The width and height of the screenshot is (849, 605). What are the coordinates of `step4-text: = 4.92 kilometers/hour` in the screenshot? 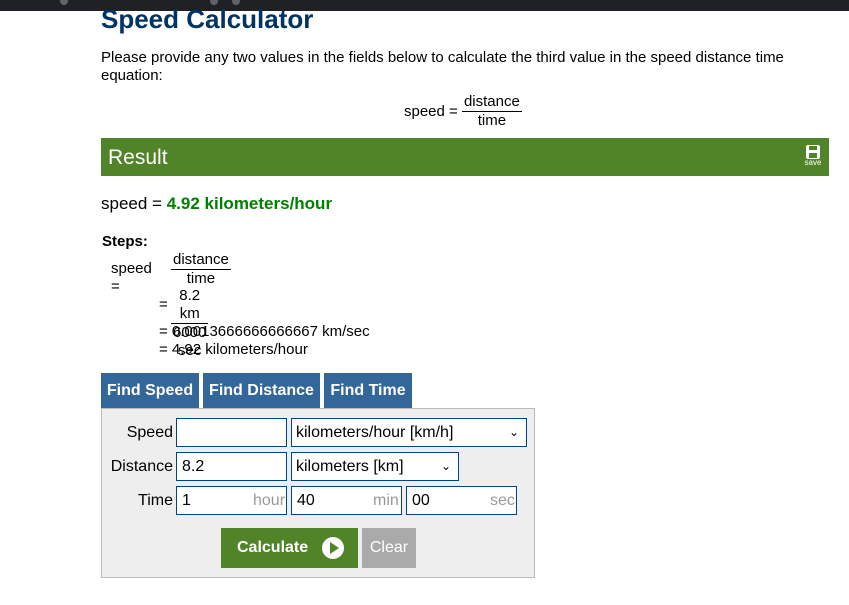 It's located at (233, 349).